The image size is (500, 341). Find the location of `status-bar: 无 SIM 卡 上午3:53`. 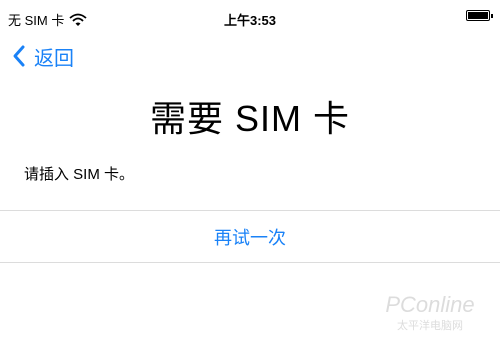

status-bar: 无 SIM 卡 上午3:53 is located at coordinates (250, 18).